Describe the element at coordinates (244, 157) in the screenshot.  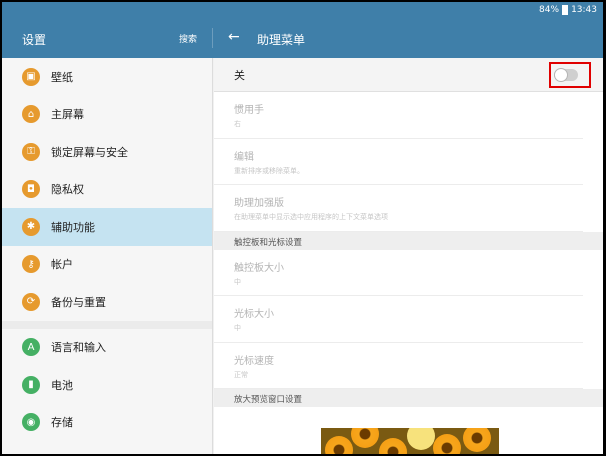
I see `setting-title: 编辑` at that location.